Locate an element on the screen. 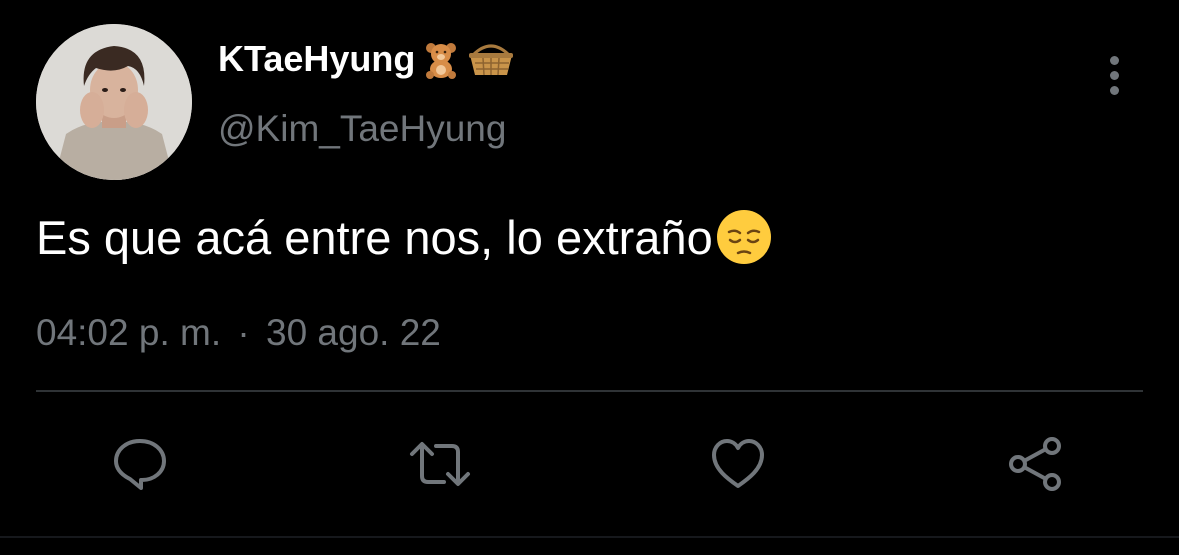  teddy-bear-emoji is located at coordinates (441, 59).